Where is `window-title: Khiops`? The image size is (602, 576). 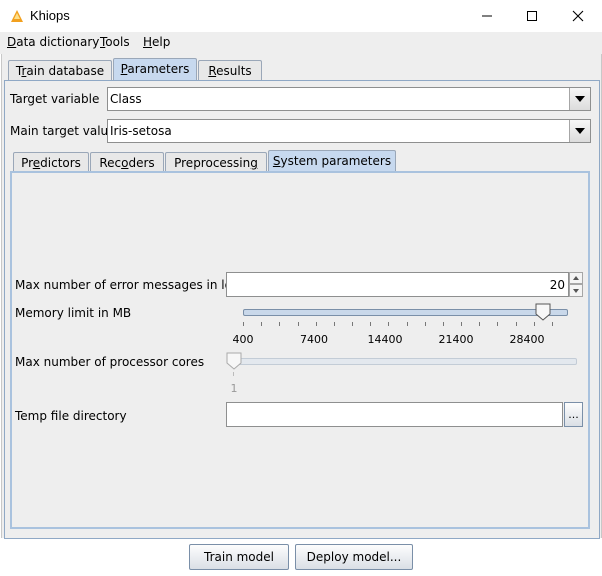
window-title: Khiops is located at coordinates (50, 15).